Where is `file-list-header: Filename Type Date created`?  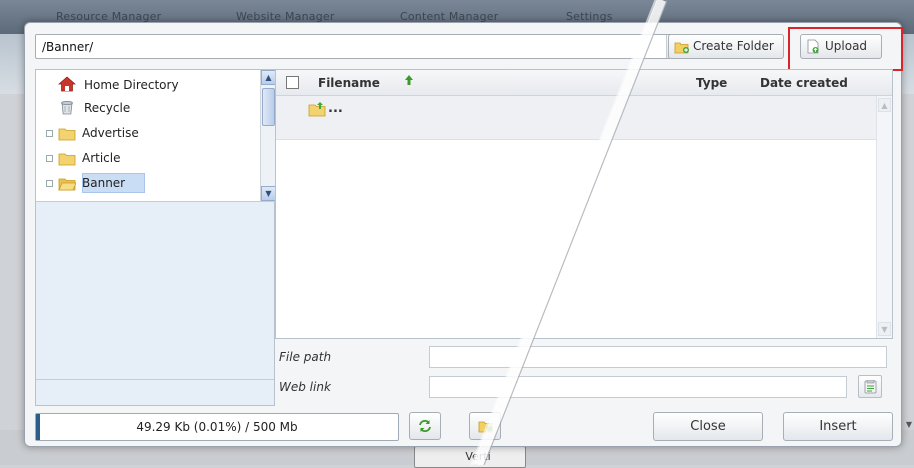 file-list-header: Filename Type Date created is located at coordinates (584, 83).